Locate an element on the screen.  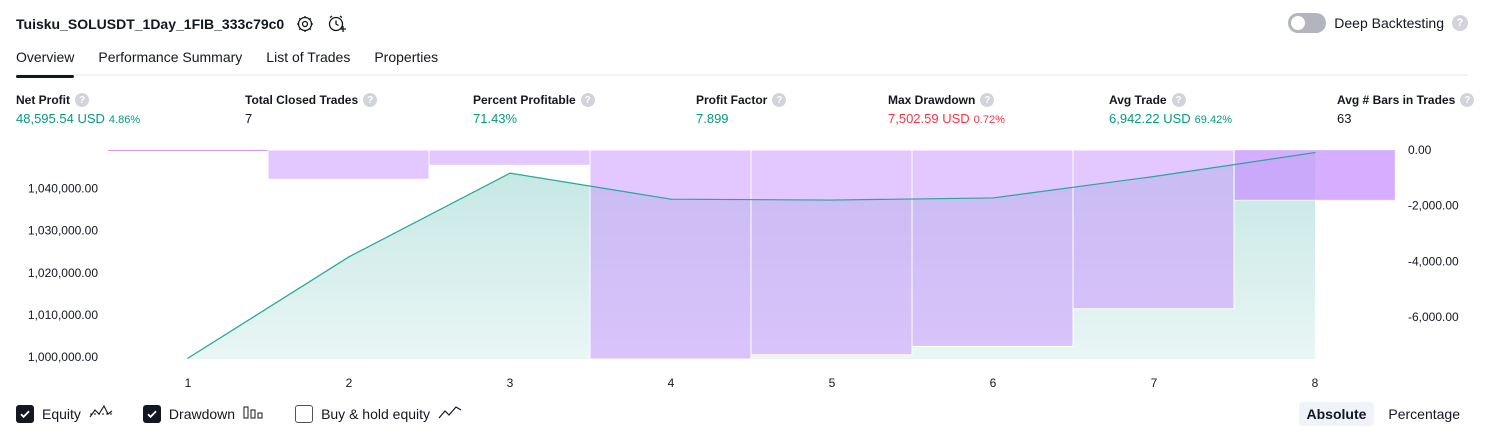
drawdown-label: Drawdown is located at coordinates (202, 413).